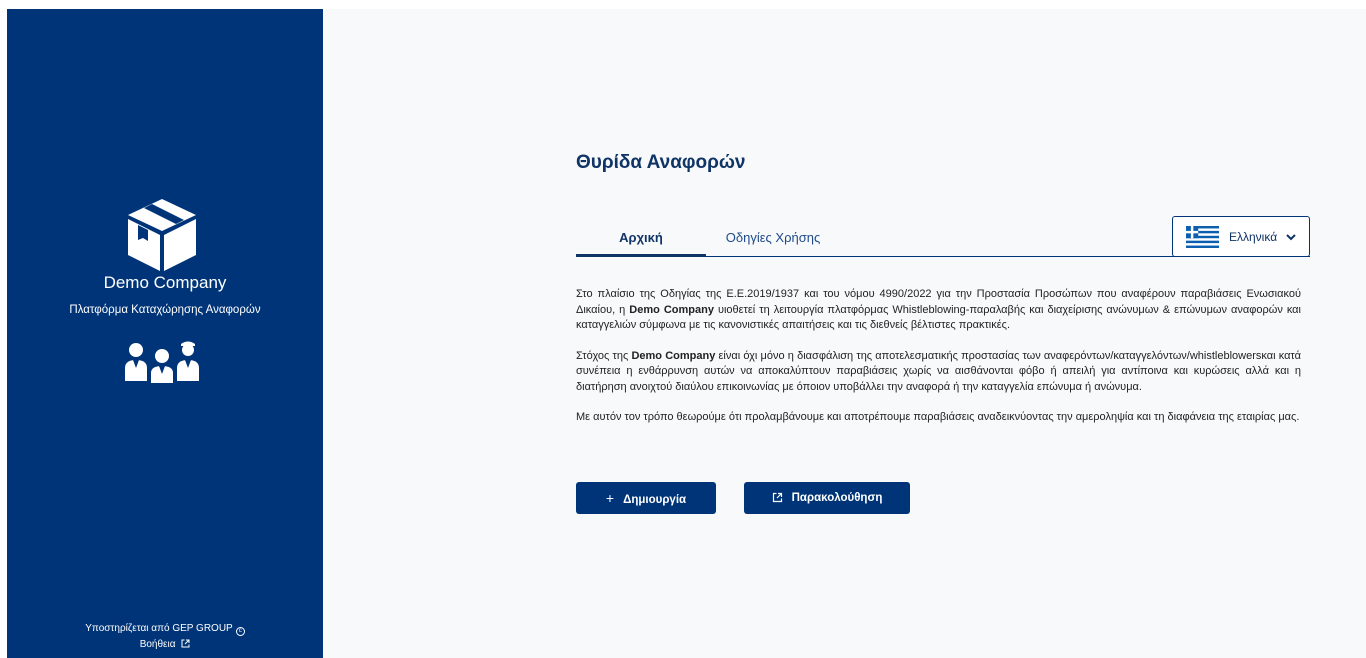 This screenshot has height=658, width=1366. Describe the element at coordinates (1291, 237) in the screenshot. I see `chevron-down-icon` at that location.